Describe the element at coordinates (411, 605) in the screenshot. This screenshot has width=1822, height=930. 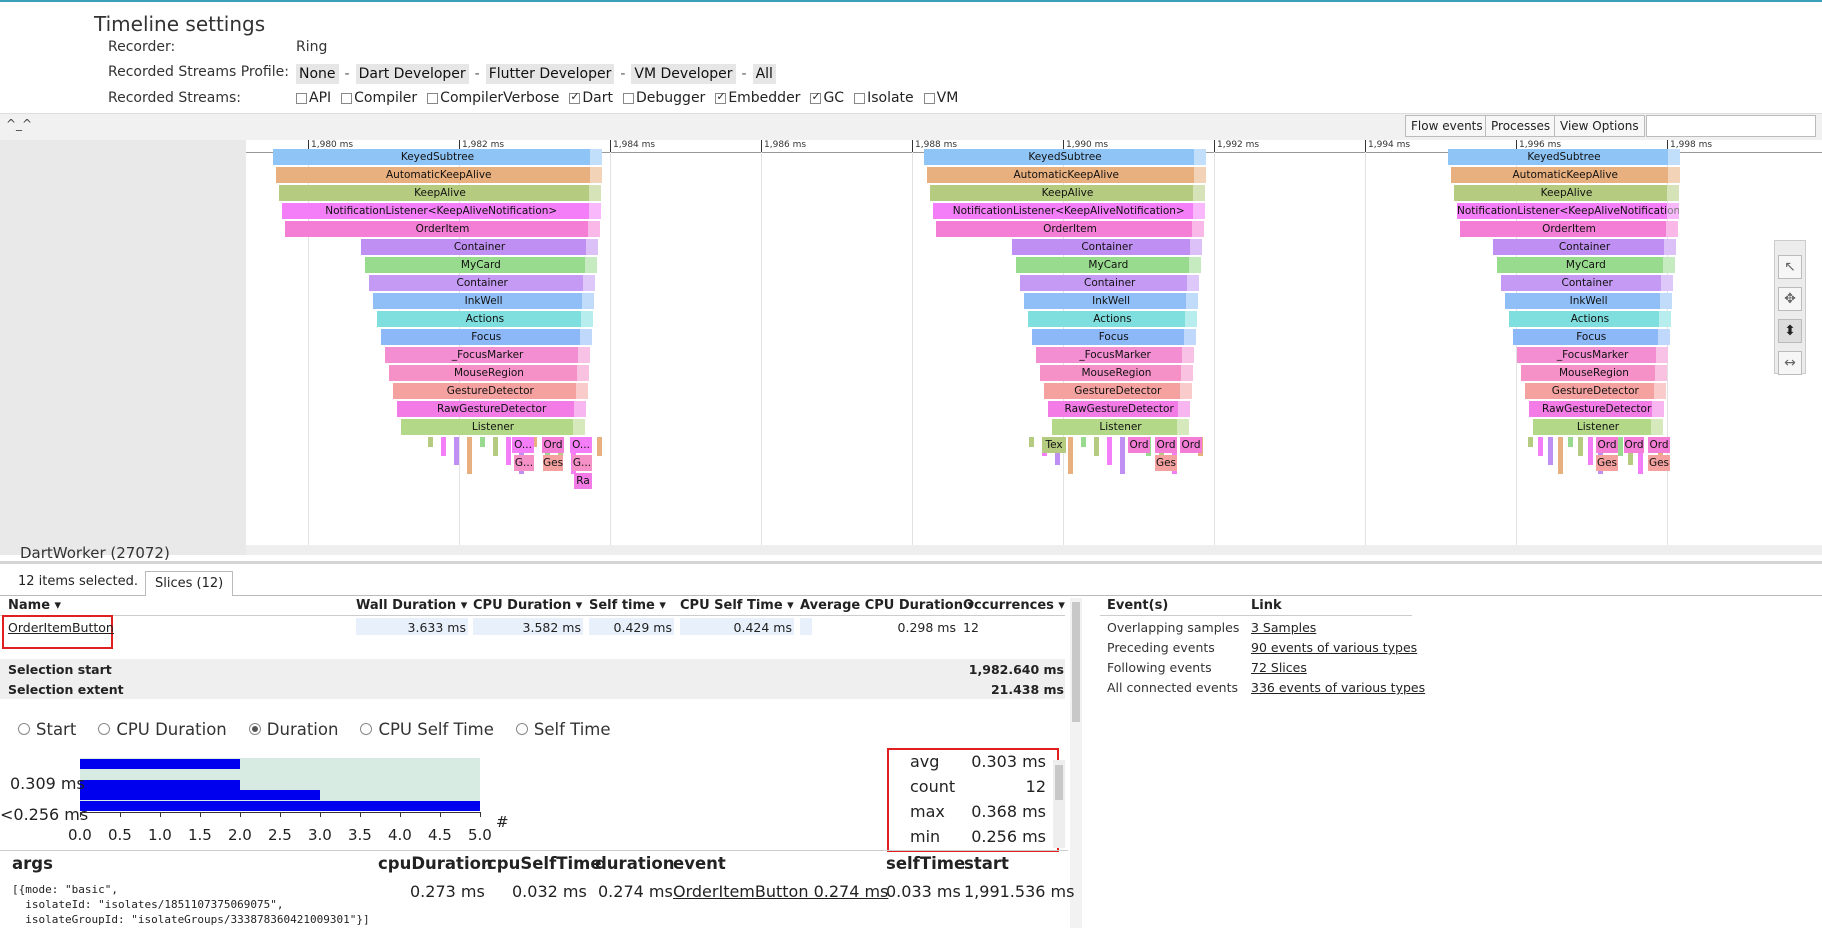
I see `col-wall-duration-header: Wall Duration ▾` at that location.